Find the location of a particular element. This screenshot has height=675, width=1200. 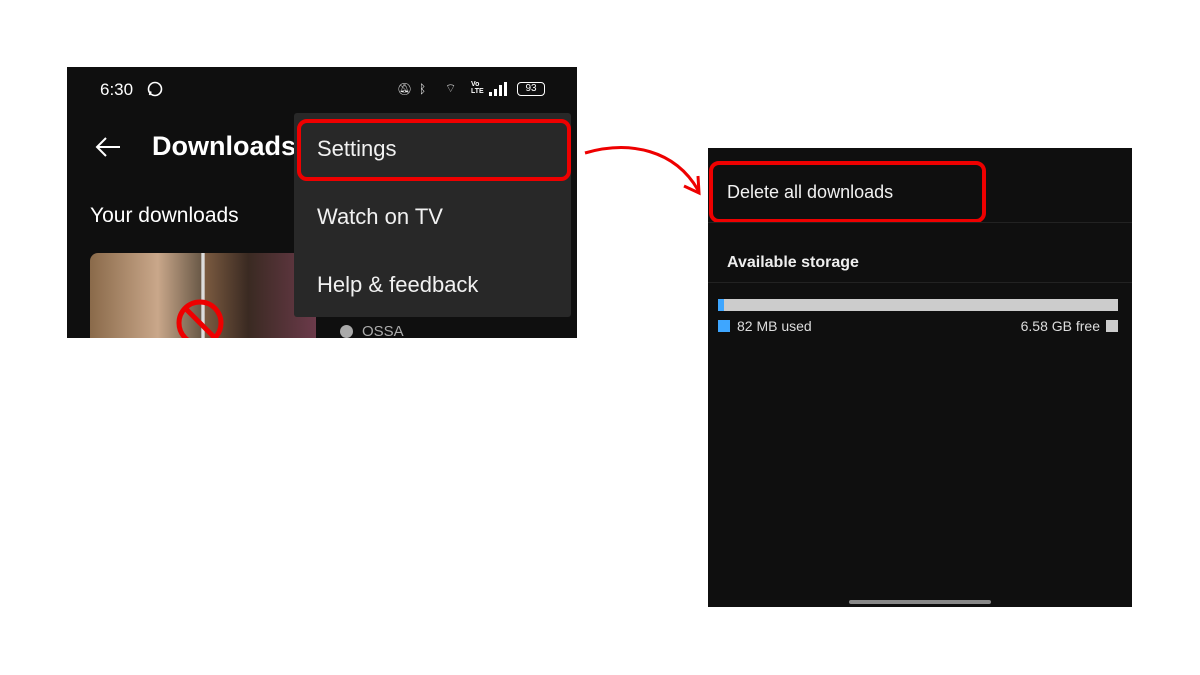

page-title: Downloads is located at coordinates (224, 146).